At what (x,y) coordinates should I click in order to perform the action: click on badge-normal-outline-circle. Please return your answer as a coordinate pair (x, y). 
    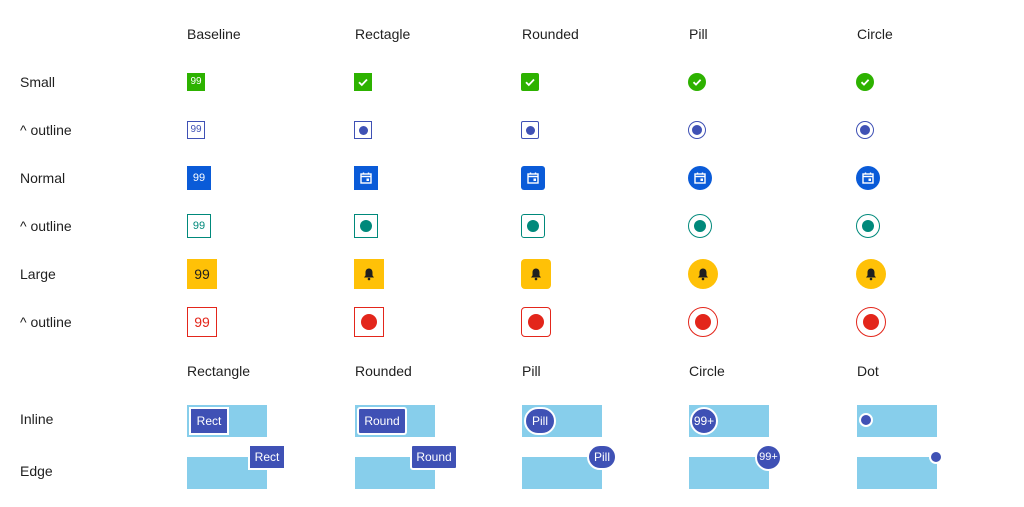
    Looking at the image, I should click on (868, 226).